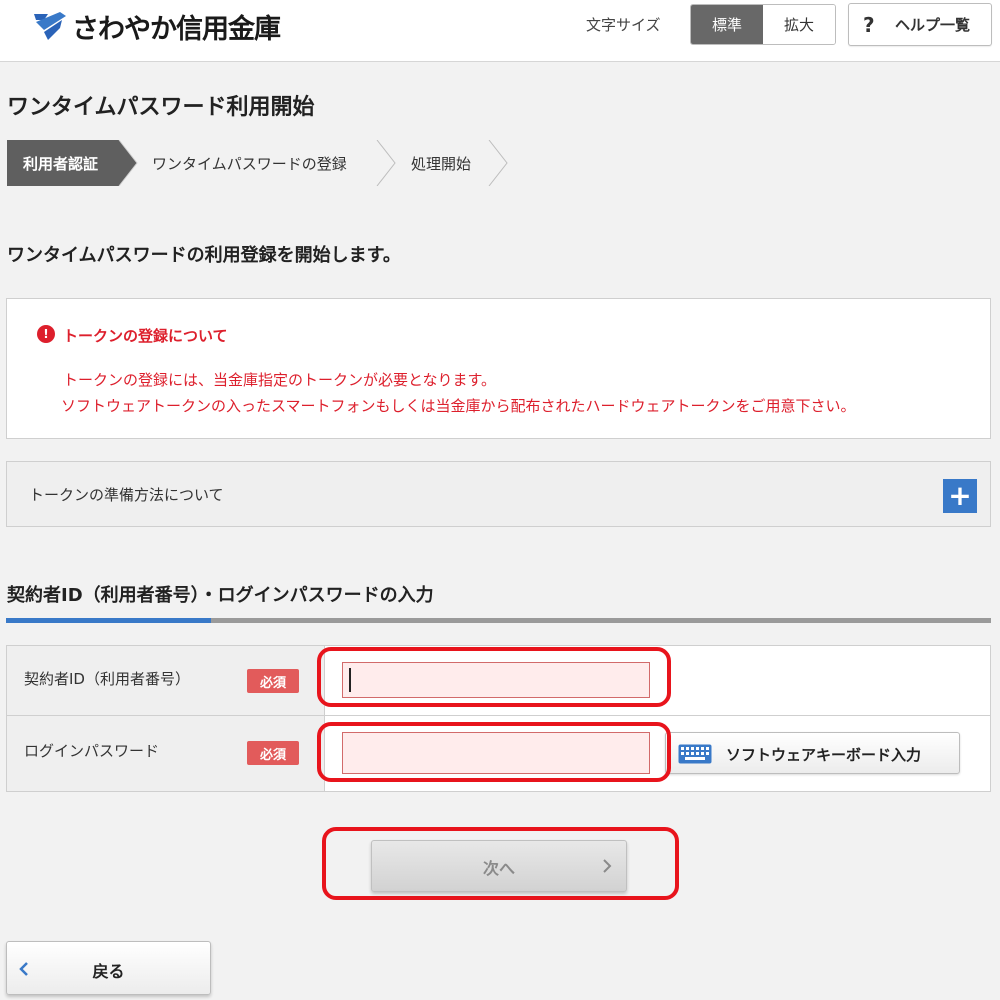  Describe the element at coordinates (607, 866) in the screenshot. I see `chevron-right-icon` at that location.